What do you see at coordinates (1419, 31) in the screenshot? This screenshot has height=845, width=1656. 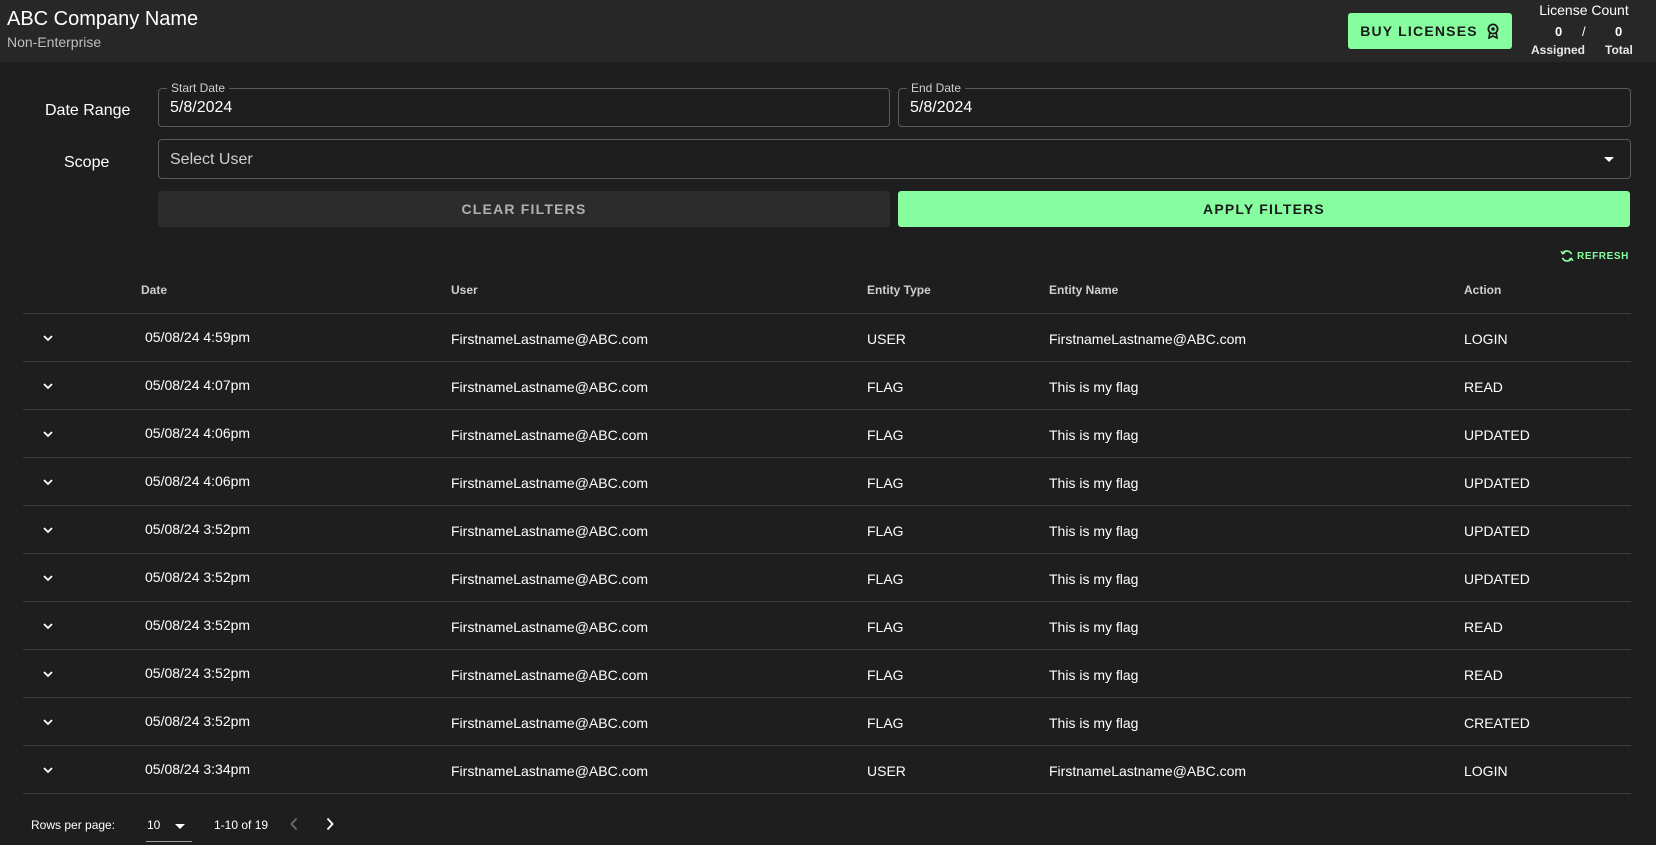 I see `buy-licenses-label: BUY LICENSES` at bounding box center [1419, 31].